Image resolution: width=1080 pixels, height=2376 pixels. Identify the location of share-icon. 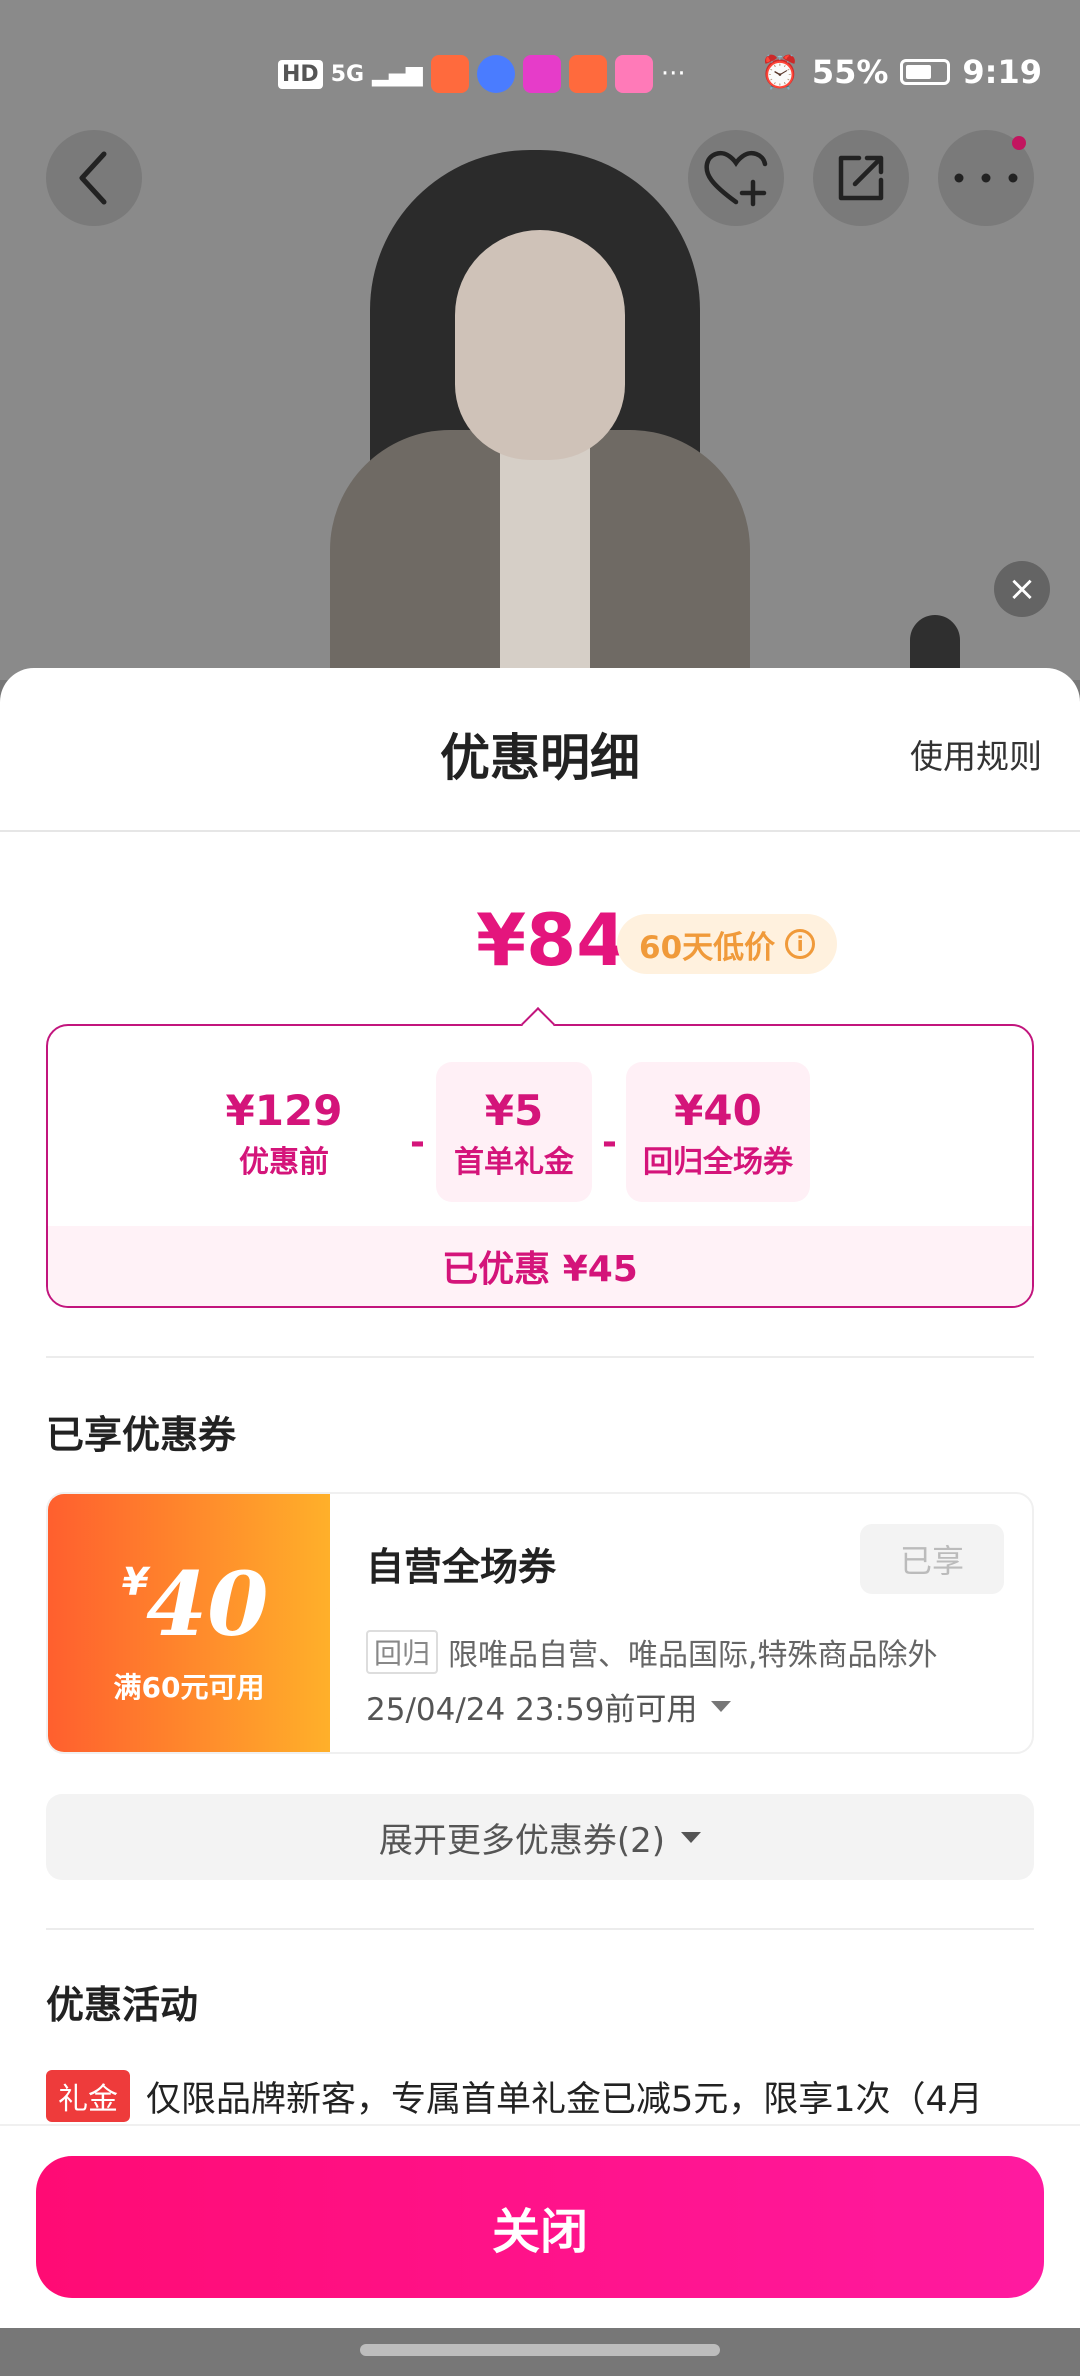
(861, 178).